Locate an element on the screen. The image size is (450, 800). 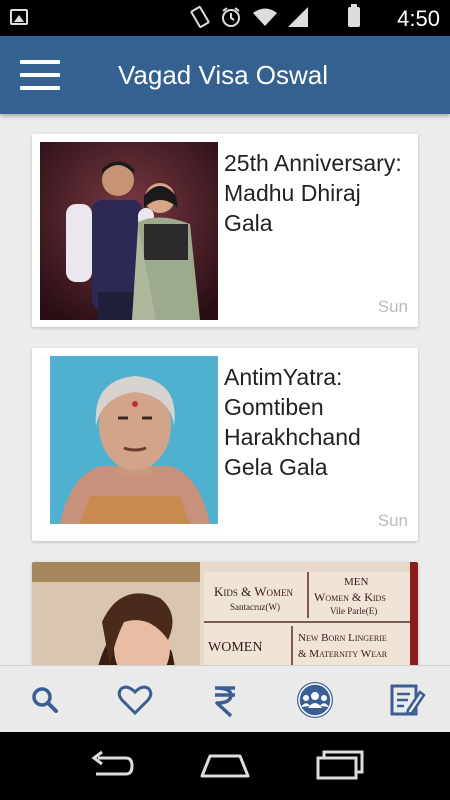
edit-note-icon is located at coordinates (406, 700).